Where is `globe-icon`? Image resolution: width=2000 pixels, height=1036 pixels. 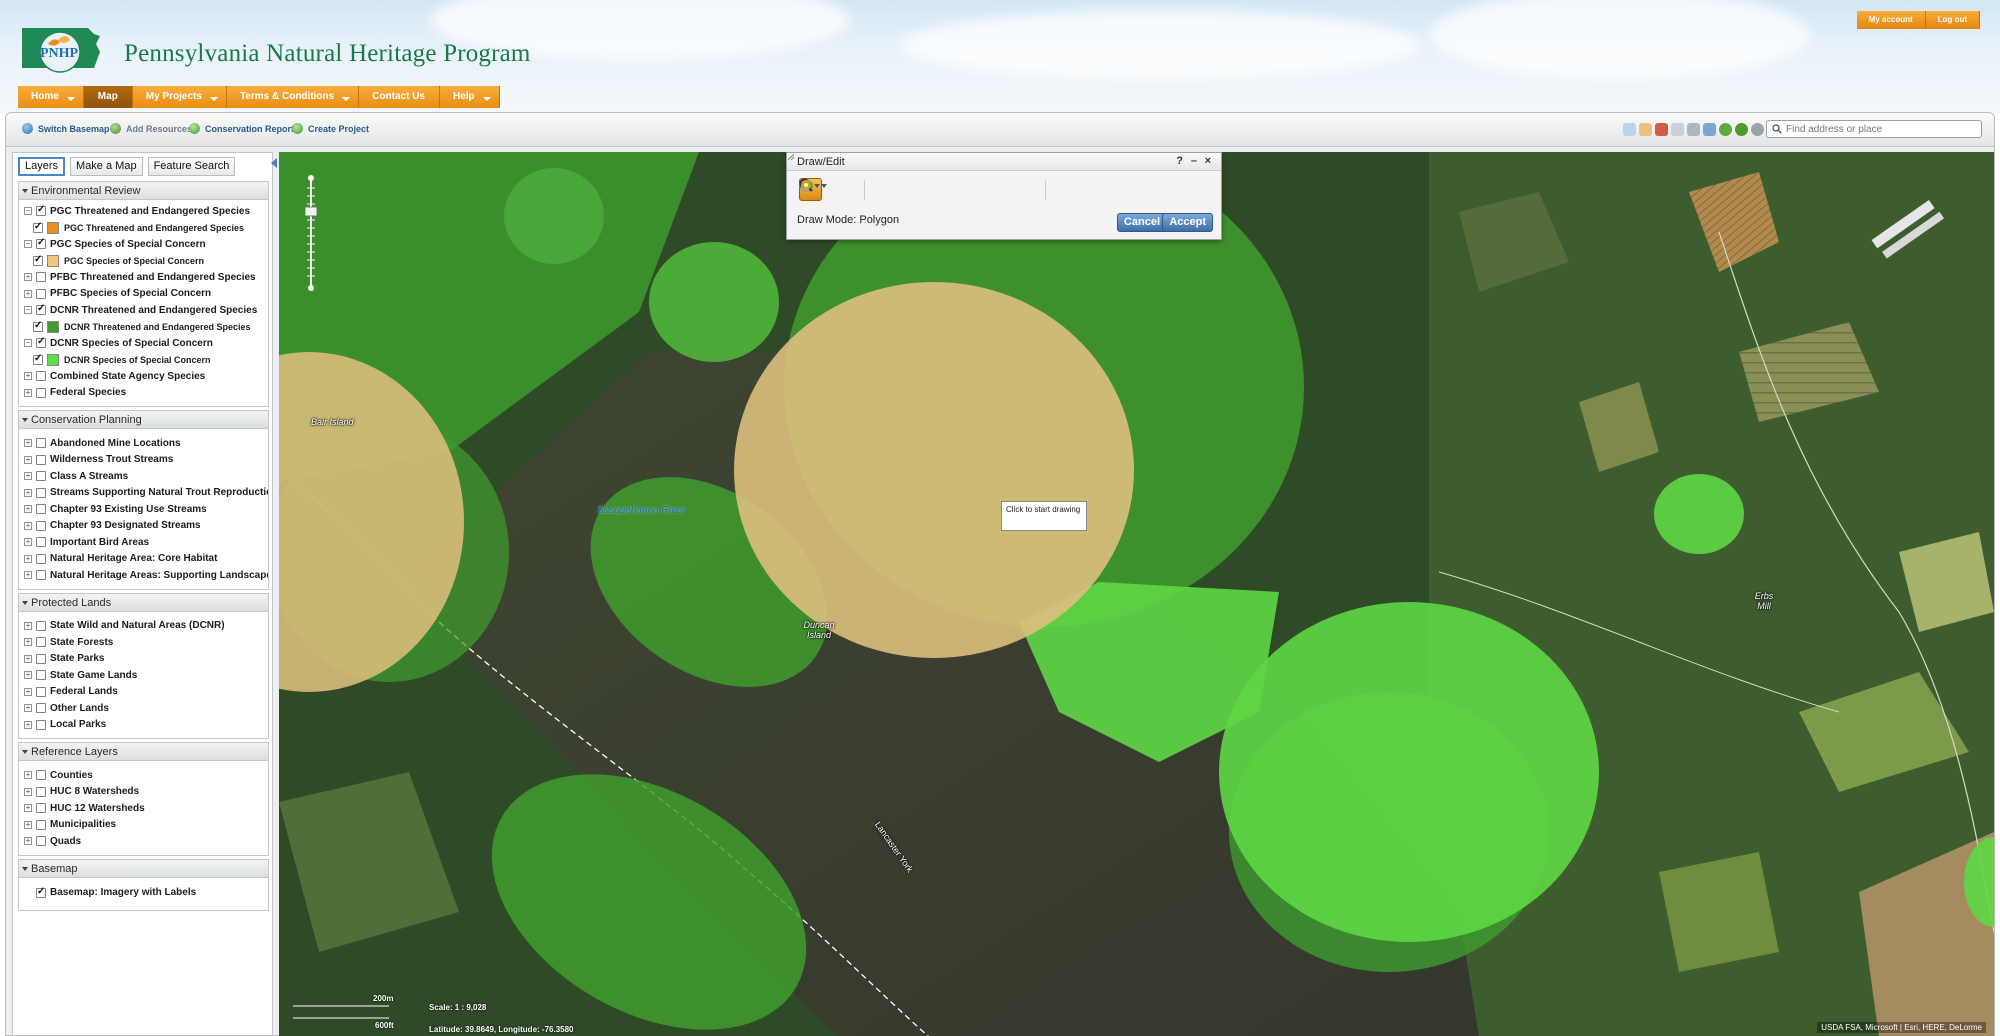
globe-icon is located at coordinates (1725, 129).